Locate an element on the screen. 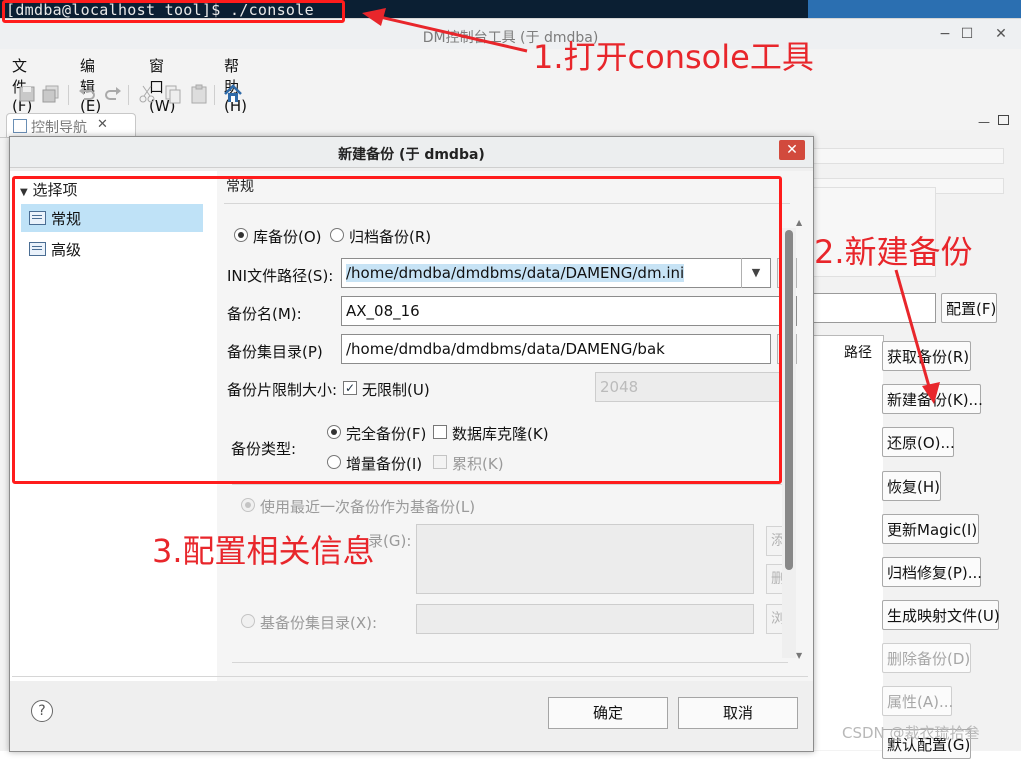 The height and width of the screenshot is (760, 1021). tab-control-navigation: 控制导航 ✕ is located at coordinates (71, 125).